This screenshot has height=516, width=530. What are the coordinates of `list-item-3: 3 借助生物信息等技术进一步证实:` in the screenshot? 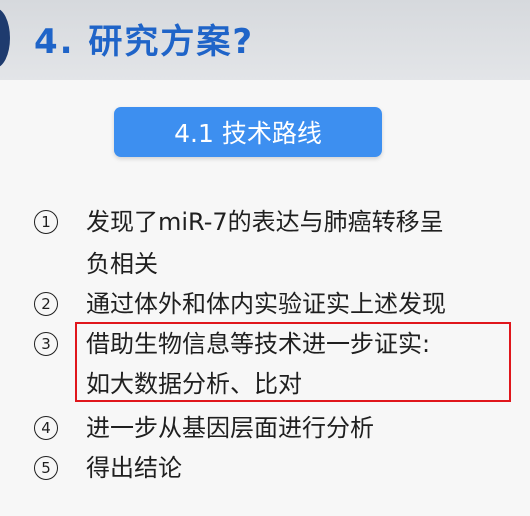 It's located at (232, 344).